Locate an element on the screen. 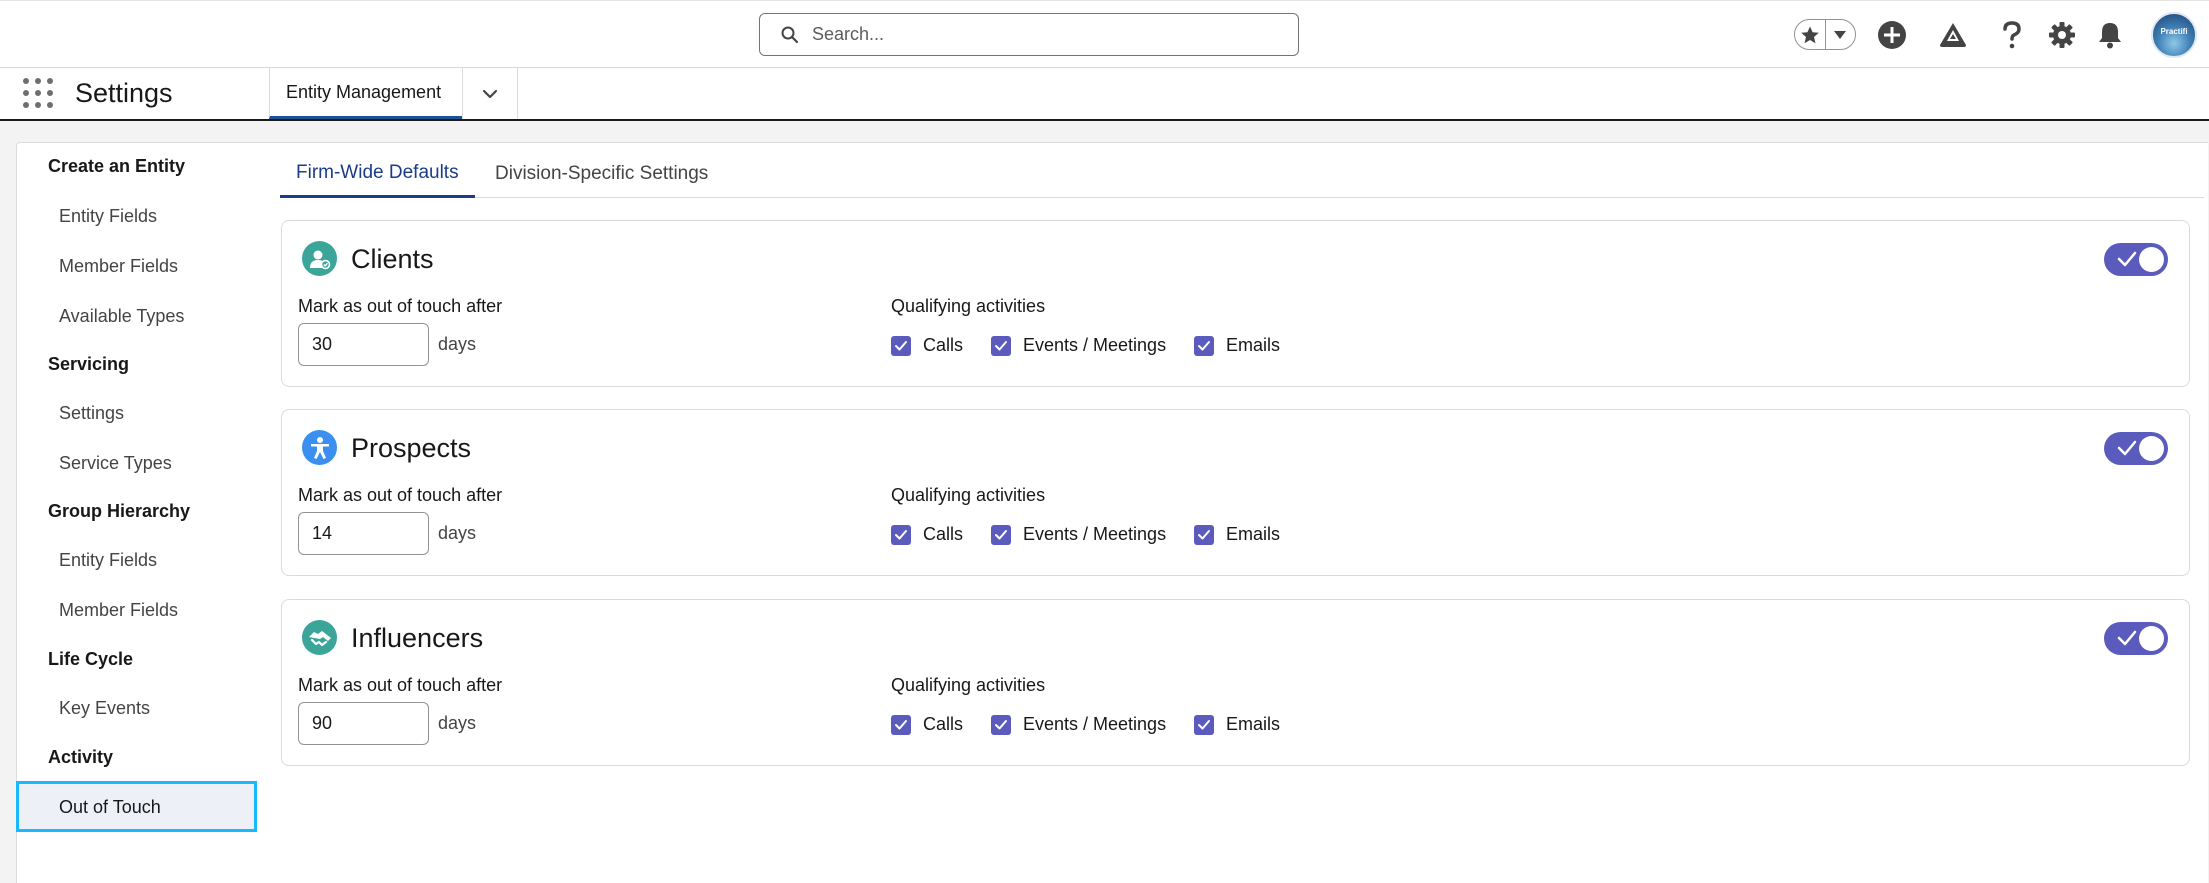 The image size is (2209, 883). nav-tab-menu-button is located at coordinates (490, 93).